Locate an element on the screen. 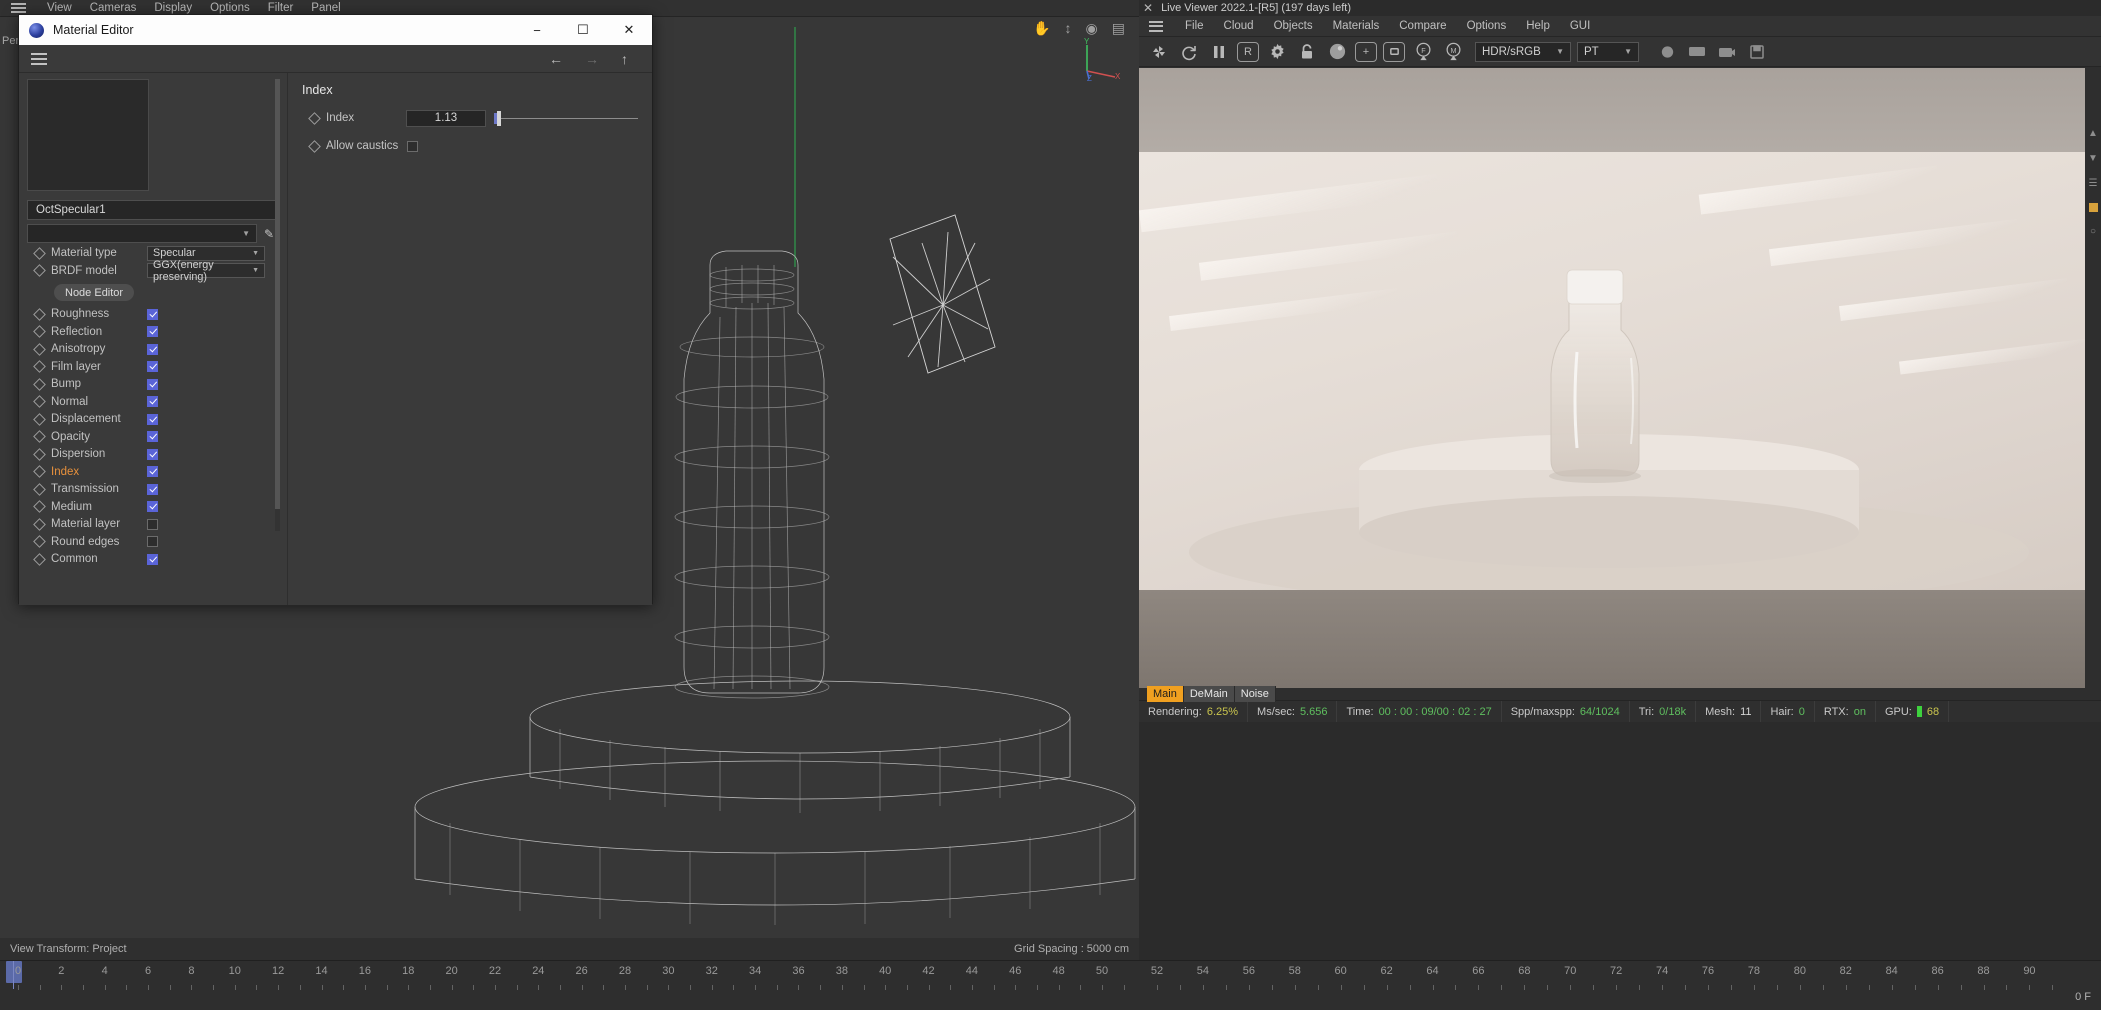  lv-menu-compare: Compare is located at coordinates (1422, 26).